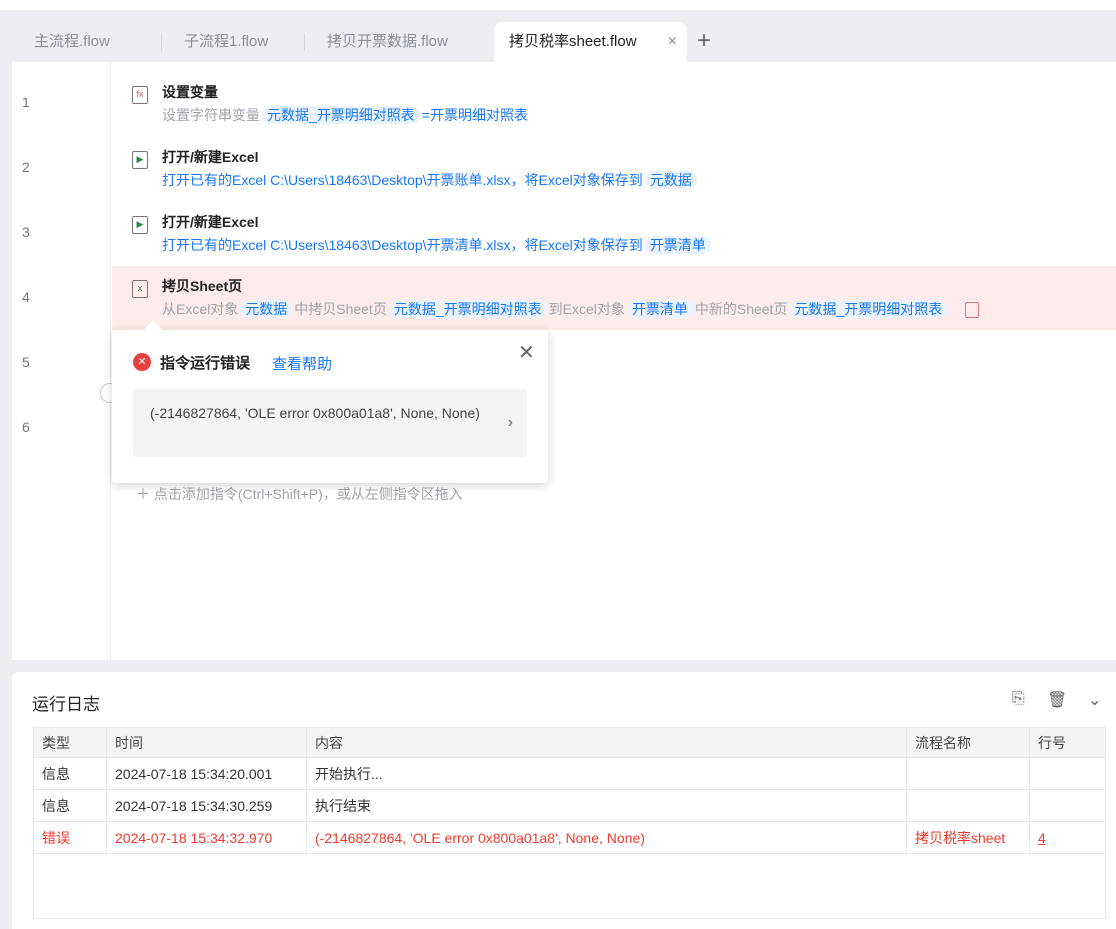 This screenshot has width=1116, height=929. I want to click on tab-copy-invoice: 拷贝开票数据.flow, so click(395, 42).